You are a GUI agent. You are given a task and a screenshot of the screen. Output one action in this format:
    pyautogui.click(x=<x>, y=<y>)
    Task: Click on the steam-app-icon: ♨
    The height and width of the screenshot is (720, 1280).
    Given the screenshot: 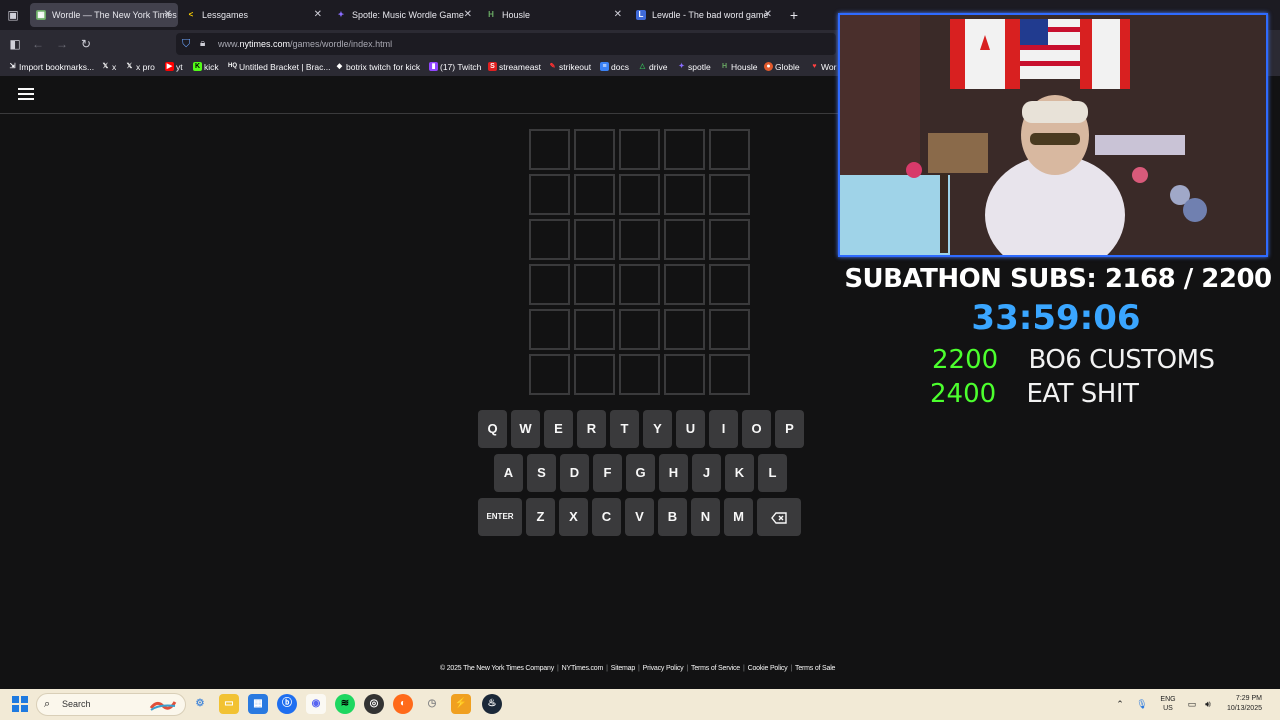 What is the action you would take?
    pyautogui.click(x=492, y=704)
    